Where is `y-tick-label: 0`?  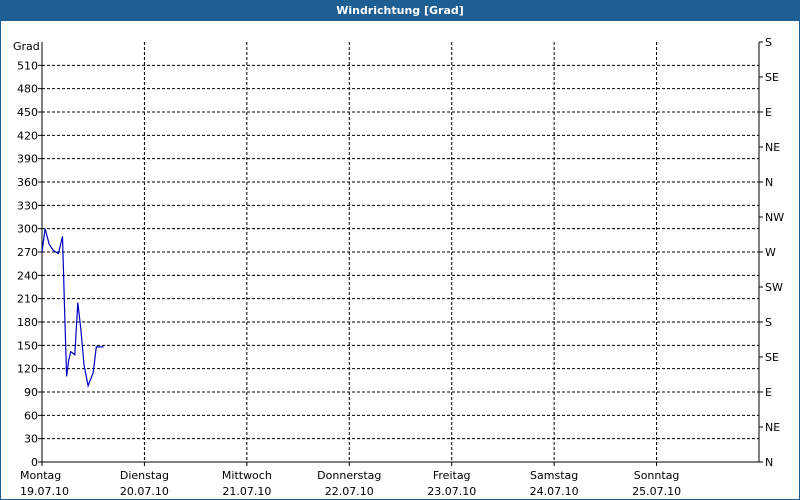 y-tick-label: 0 is located at coordinates (34, 462).